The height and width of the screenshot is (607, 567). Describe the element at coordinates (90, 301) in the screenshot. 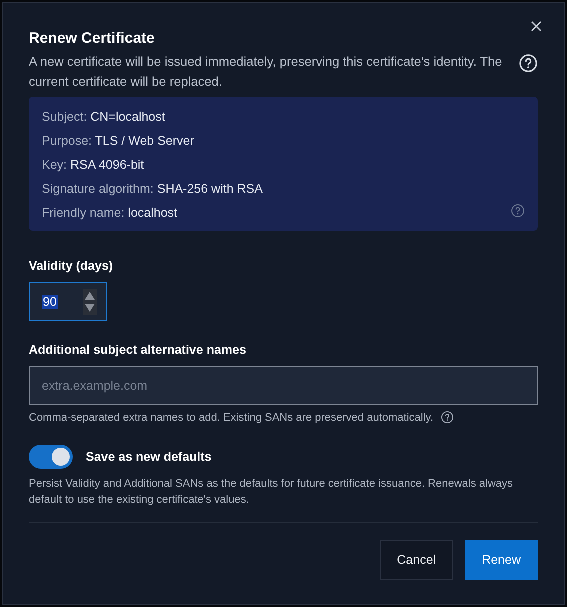

I see `spinner-icon` at that location.